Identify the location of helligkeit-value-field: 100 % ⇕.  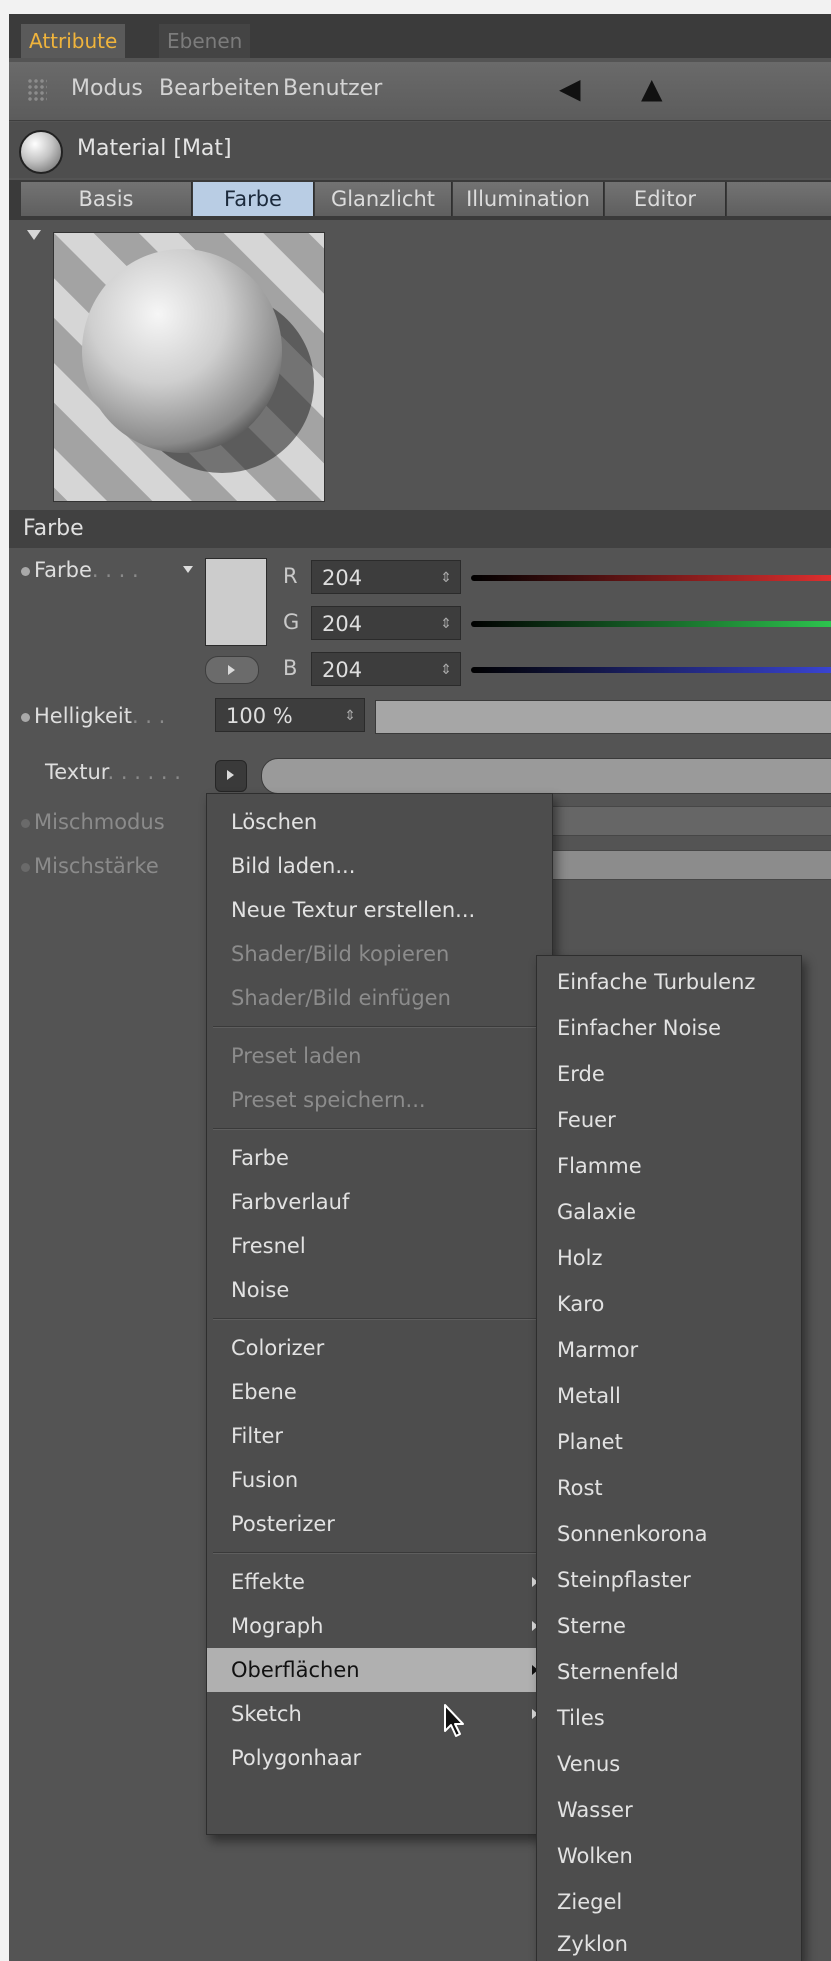
(290, 715).